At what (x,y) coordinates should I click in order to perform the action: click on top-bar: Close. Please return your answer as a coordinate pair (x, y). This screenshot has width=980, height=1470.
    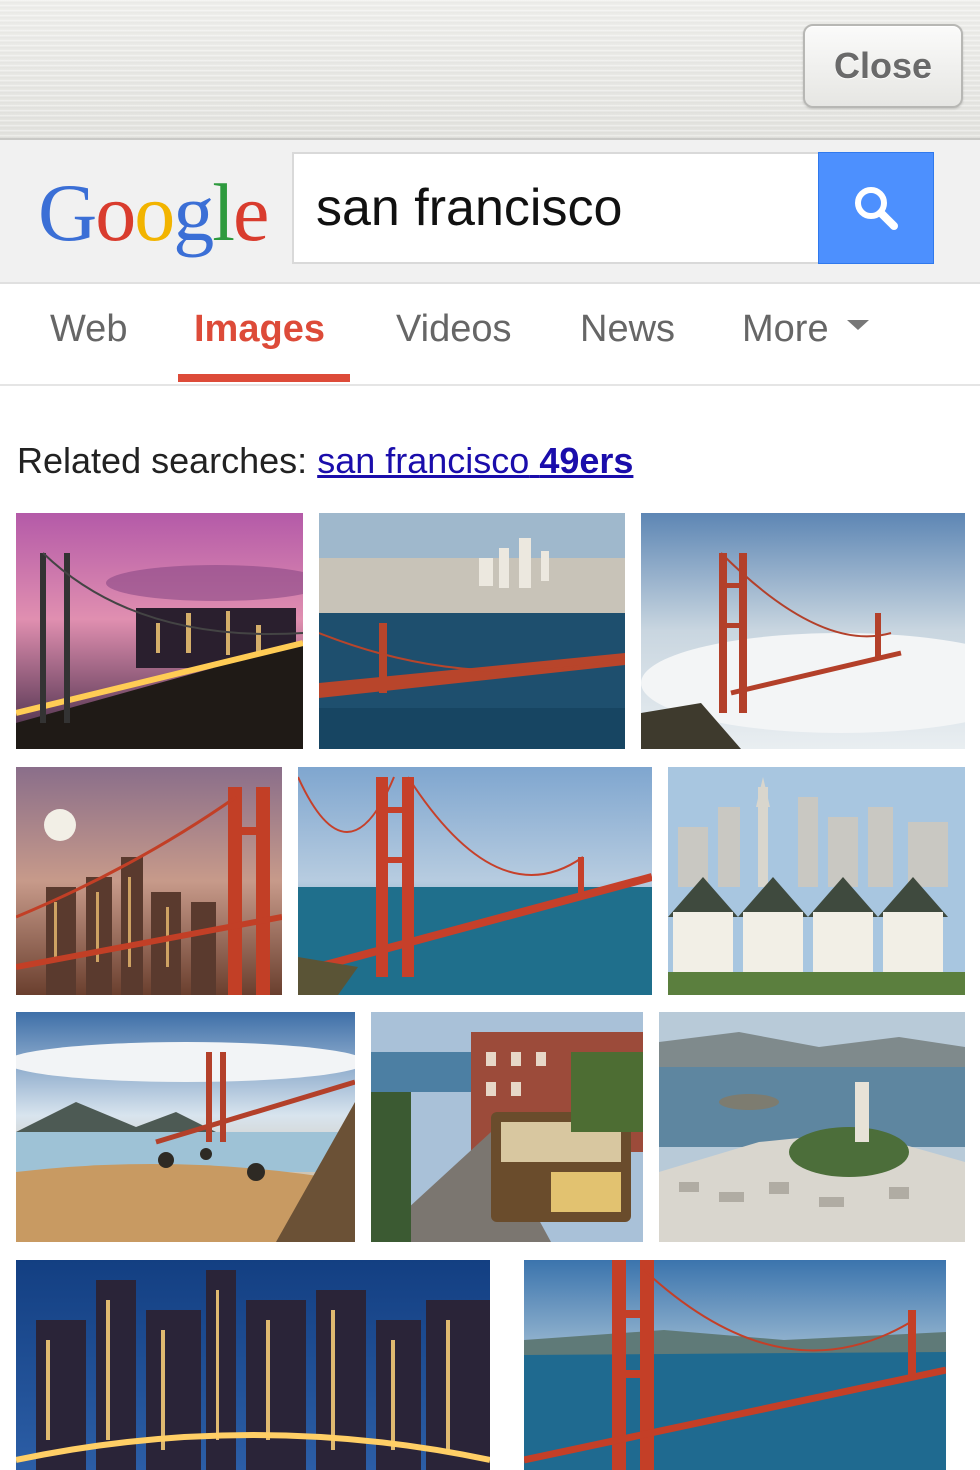
    Looking at the image, I should click on (490, 70).